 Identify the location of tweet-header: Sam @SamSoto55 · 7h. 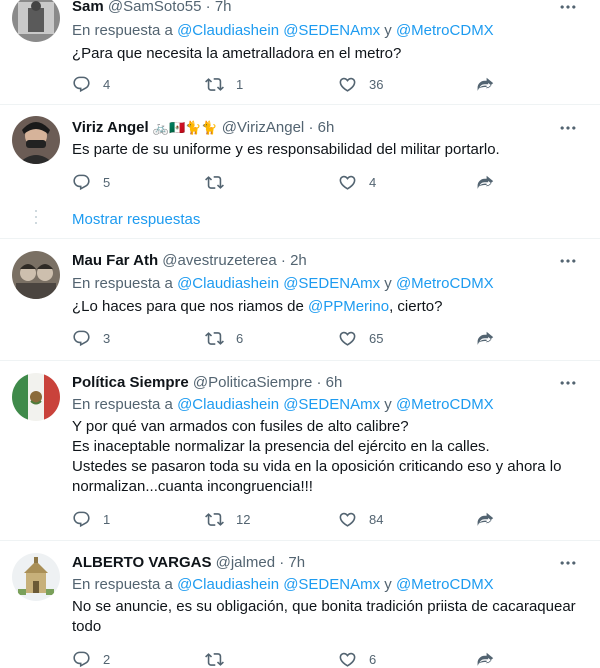
(152, 8).